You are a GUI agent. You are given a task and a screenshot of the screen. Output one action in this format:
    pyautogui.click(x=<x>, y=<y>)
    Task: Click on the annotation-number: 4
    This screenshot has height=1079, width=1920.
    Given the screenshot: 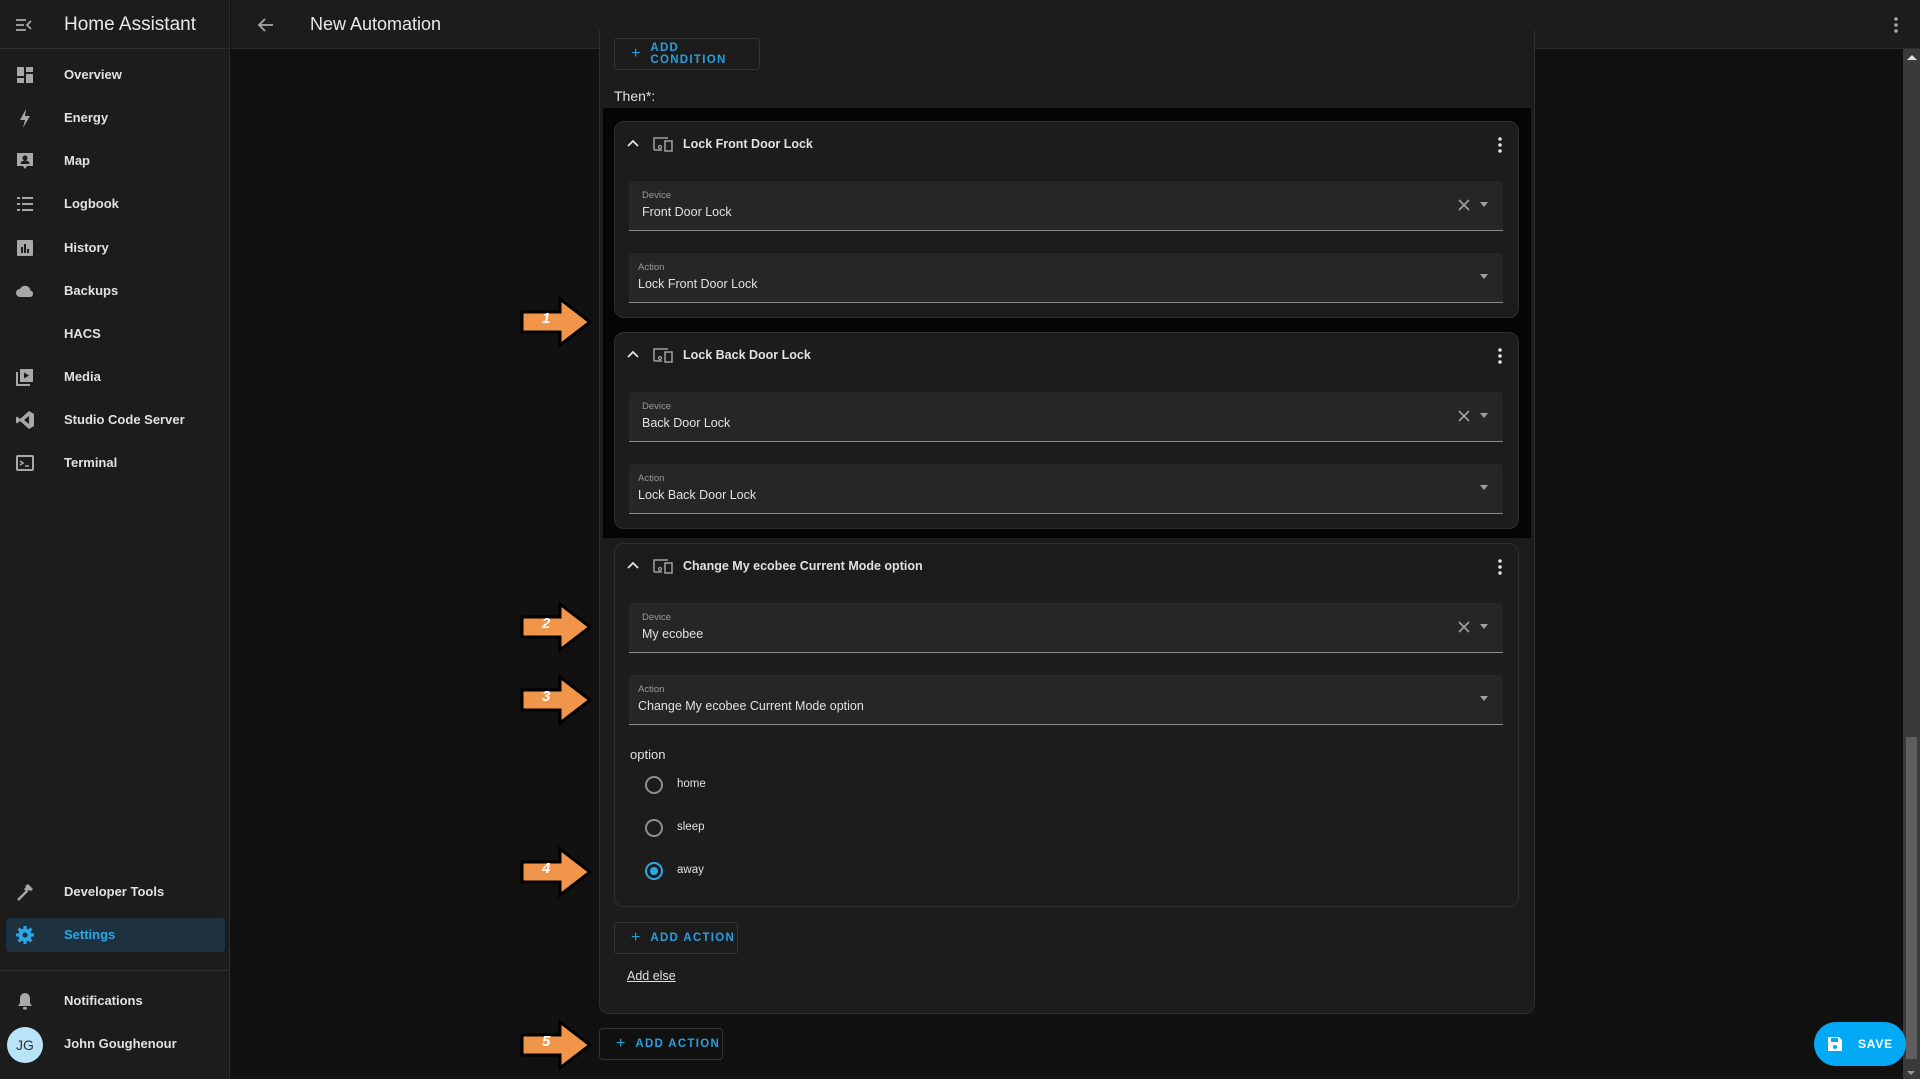 What is the action you would take?
    pyautogui.click(x=546, y=868)
    